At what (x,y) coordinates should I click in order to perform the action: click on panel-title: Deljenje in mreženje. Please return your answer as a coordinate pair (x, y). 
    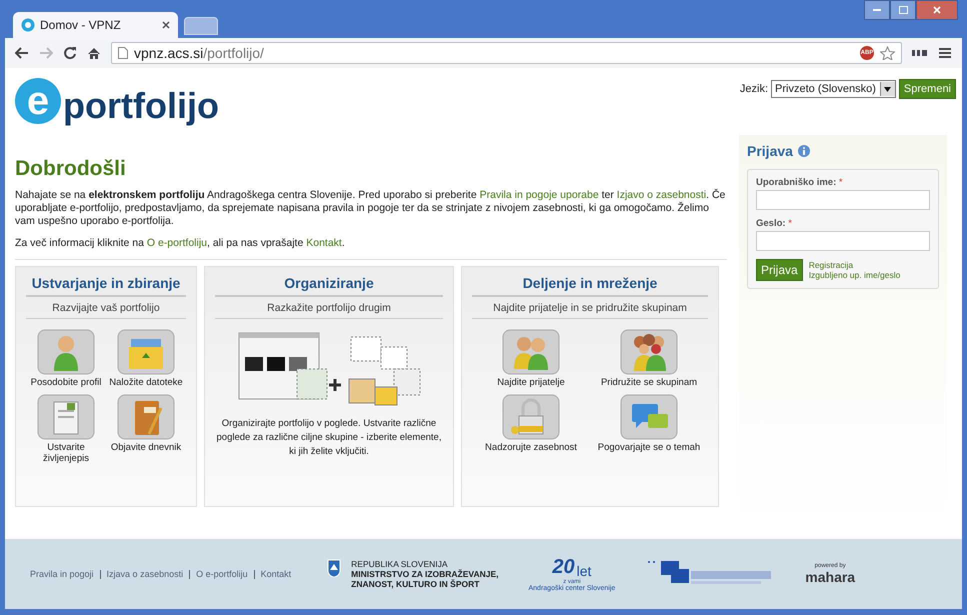
    Looking at the image, I should click on (590, 286).